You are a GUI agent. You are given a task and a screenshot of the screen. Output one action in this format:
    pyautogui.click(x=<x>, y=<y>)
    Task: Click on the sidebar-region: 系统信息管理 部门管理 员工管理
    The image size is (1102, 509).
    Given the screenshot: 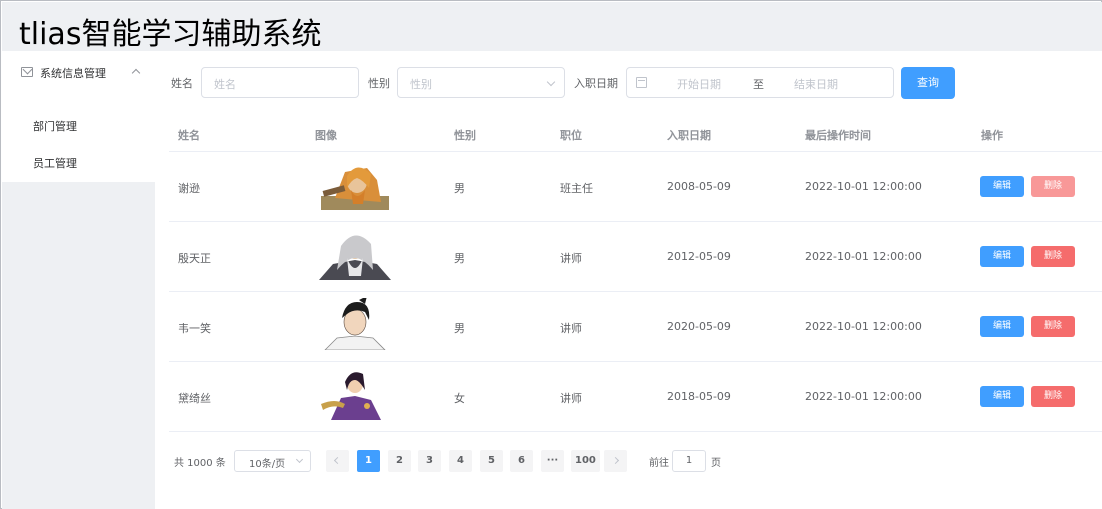 What is the action you would take?
    pyautogui.click(x=78, y=280)
    